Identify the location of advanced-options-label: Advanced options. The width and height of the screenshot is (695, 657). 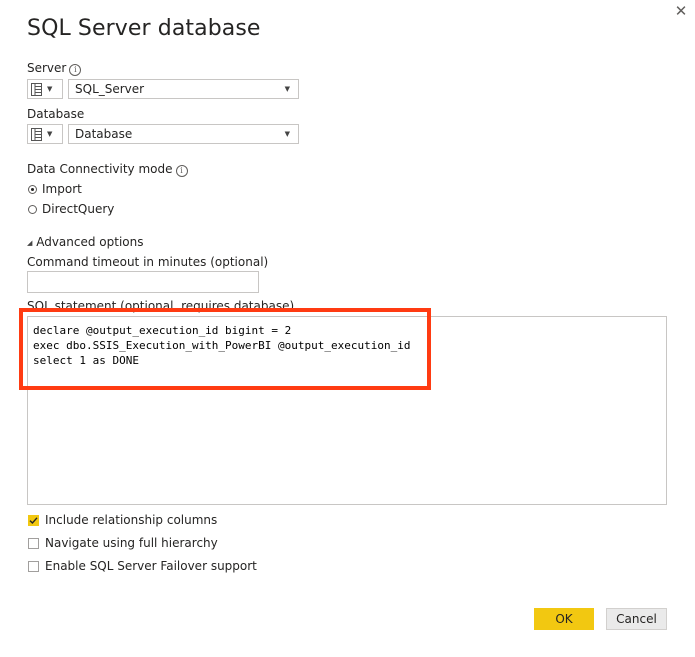
(90, 242).